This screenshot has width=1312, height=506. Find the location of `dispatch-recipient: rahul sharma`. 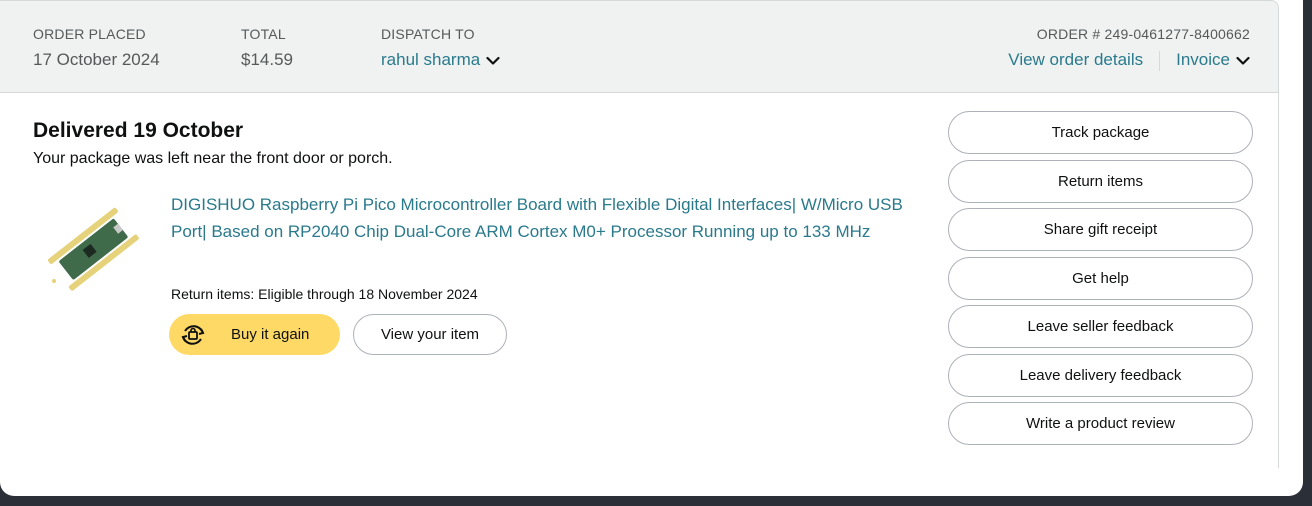

dispatch-recipient: rahul sharma is located at coordinates (430, 59).